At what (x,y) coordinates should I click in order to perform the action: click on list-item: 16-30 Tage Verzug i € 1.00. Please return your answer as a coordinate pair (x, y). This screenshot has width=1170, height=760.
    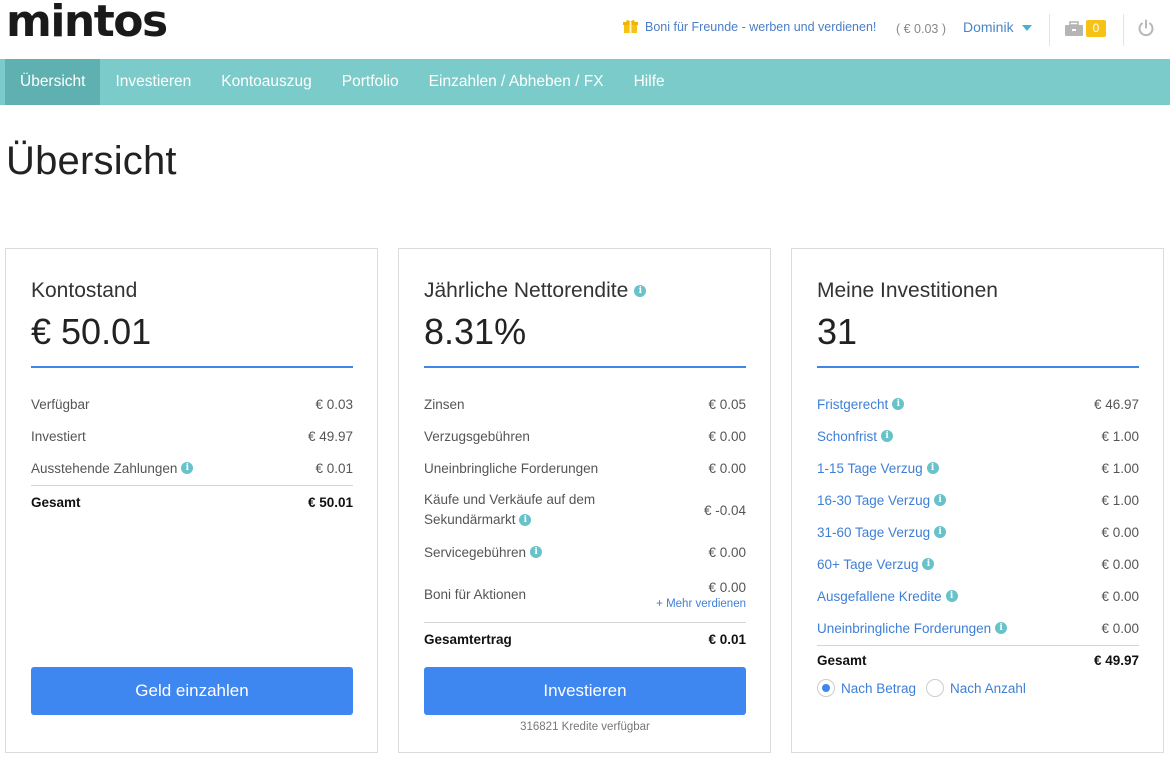
    Looking at the image, I should click on (978, 500).